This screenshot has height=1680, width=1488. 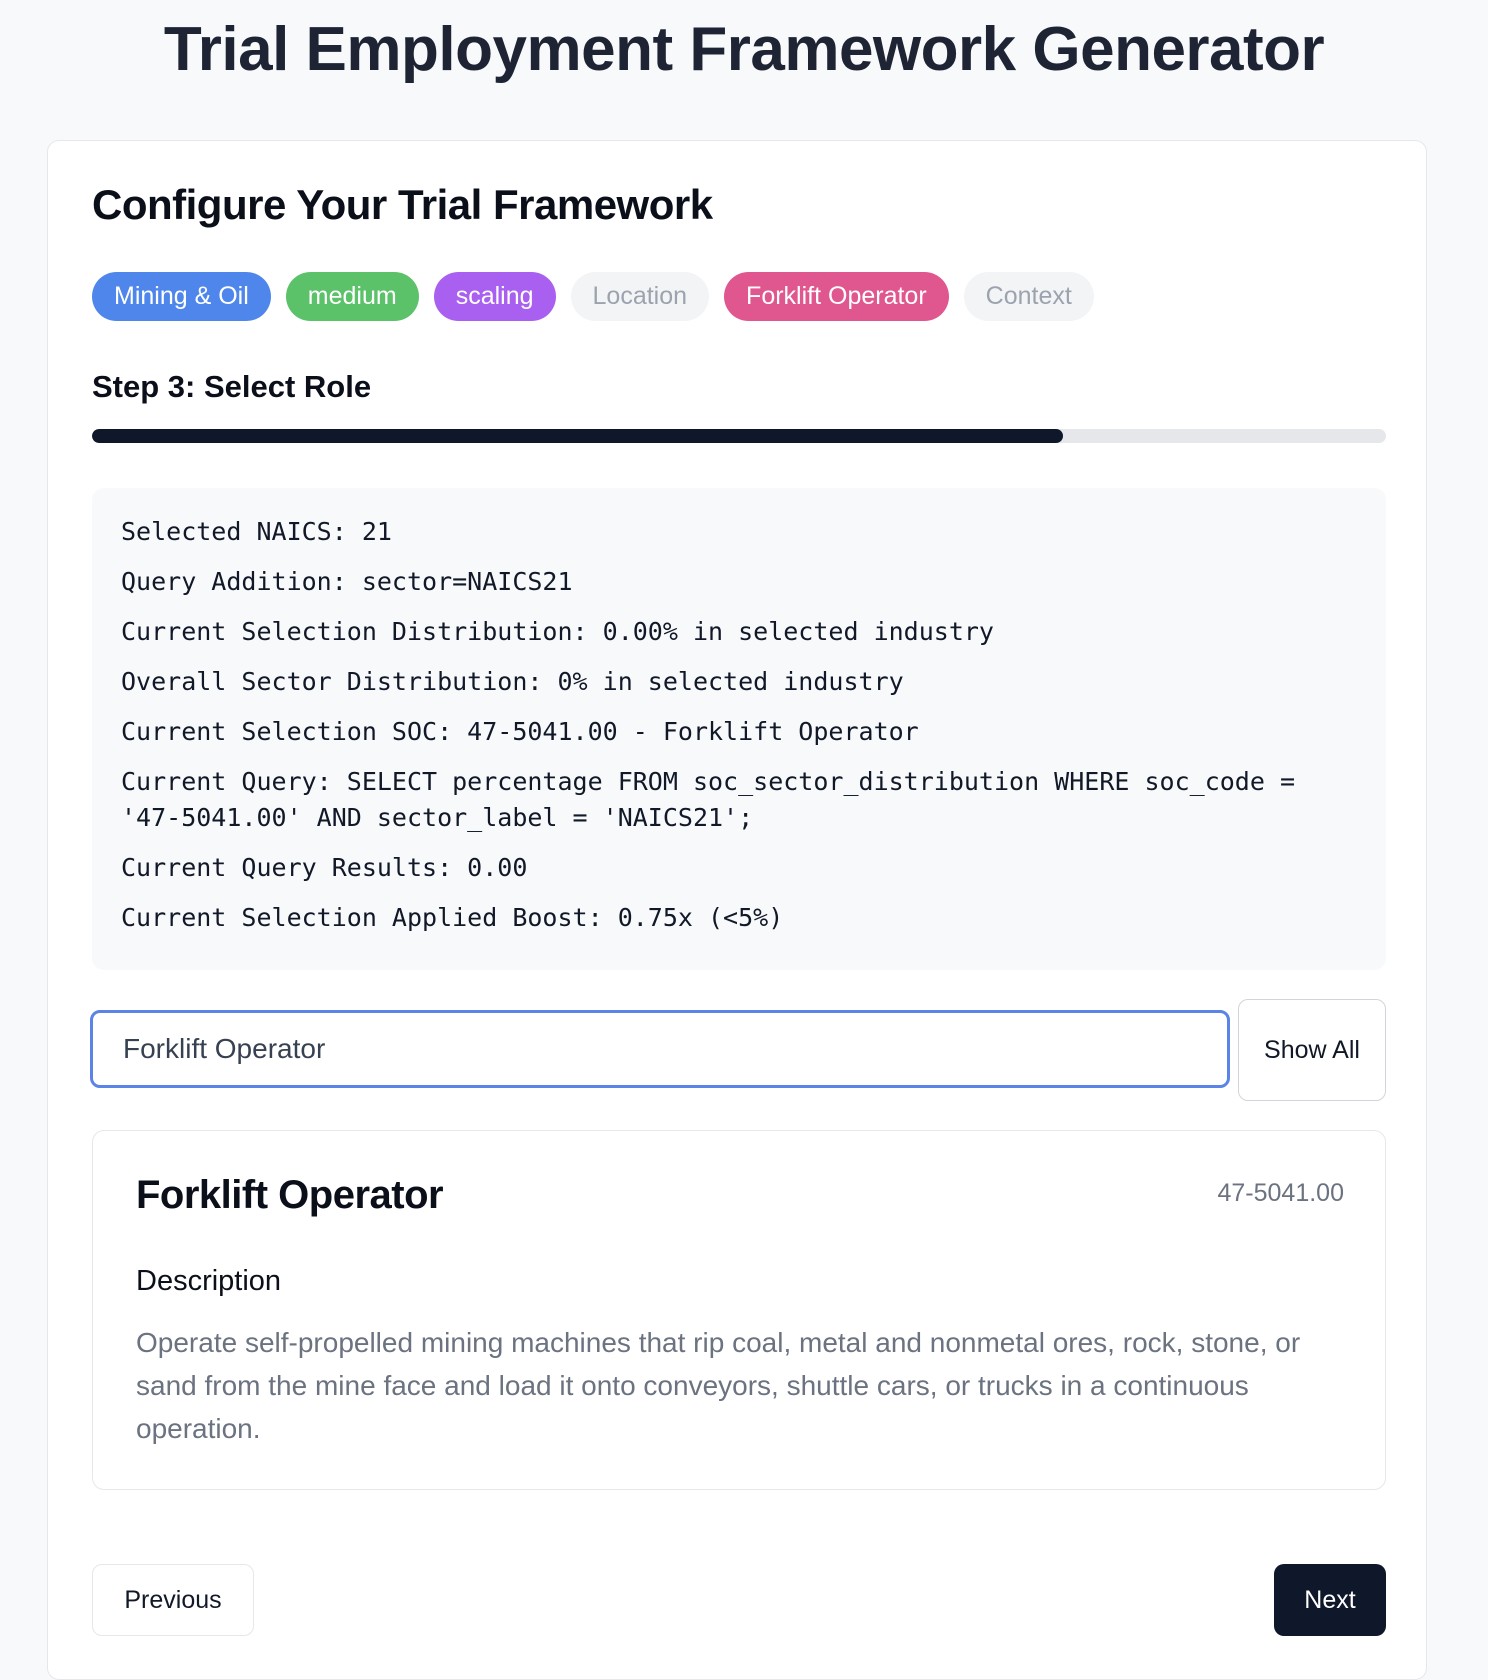 What do you see at coordinates (352, 296) in the screenshot?
I see `chip-size: medium` at bounding box center [352, 296].